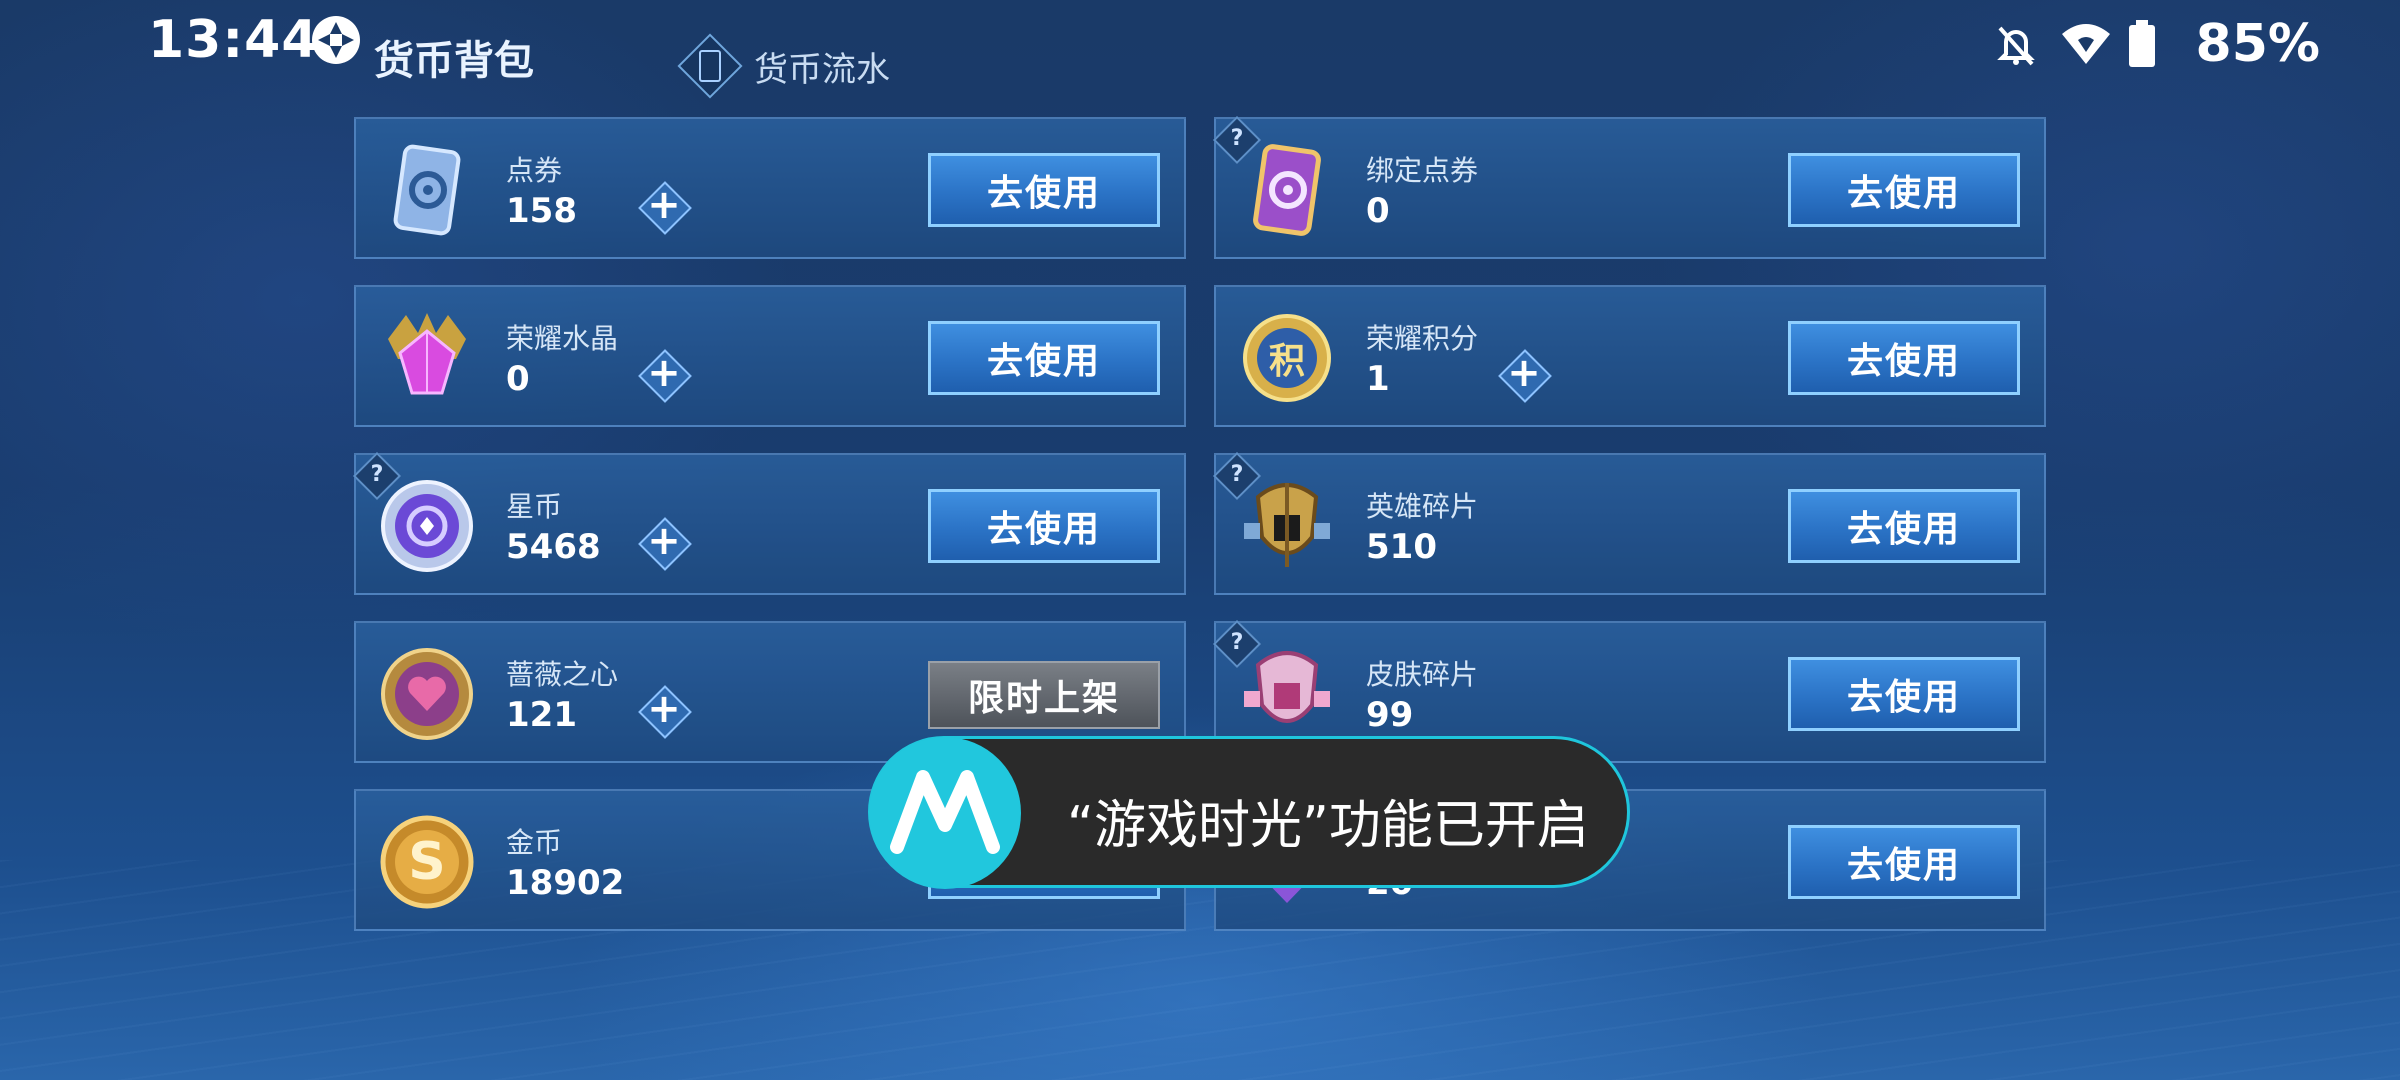  What do you see at coordinates (541, 715) in the screenshot?
I see `currency-amount: 121` at bounding box center [541, 715].